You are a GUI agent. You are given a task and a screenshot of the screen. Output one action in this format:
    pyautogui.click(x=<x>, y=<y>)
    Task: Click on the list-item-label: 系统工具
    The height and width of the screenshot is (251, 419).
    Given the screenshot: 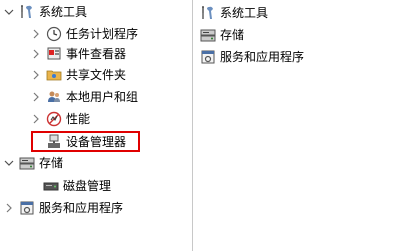 What is the action you would take?
    pyautogui.click(x=244, y=13)
    